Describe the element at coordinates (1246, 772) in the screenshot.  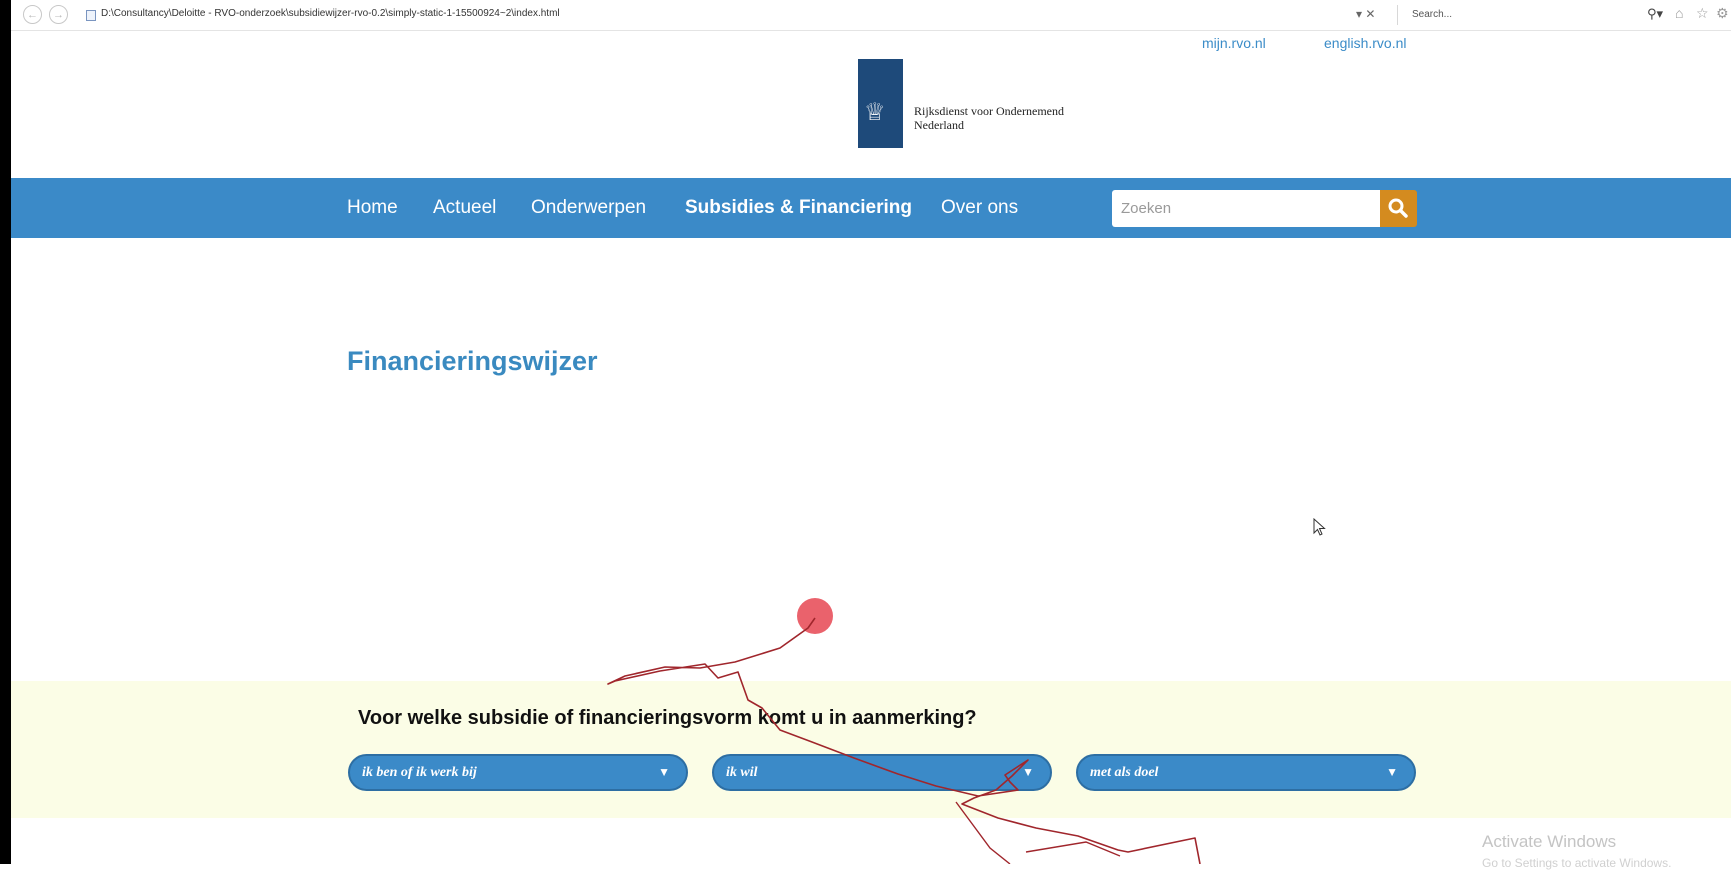
I see `dropdown-met-als-doel: met als doel ▼` at that location.